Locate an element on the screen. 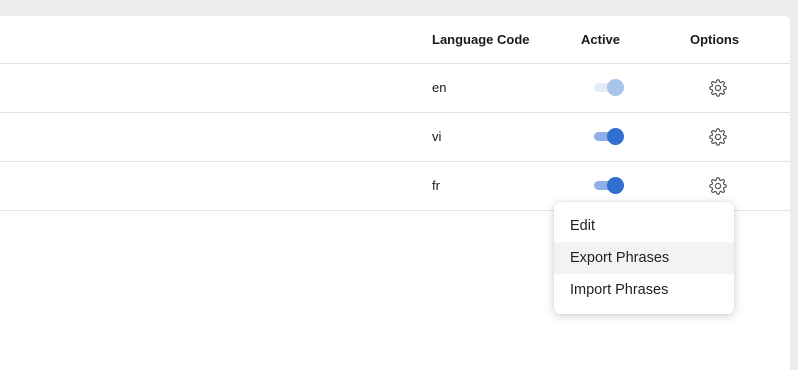 The image size is (798, 370). menu-item-import-phrases: Import Phrases is located at coordinates (644, 290).